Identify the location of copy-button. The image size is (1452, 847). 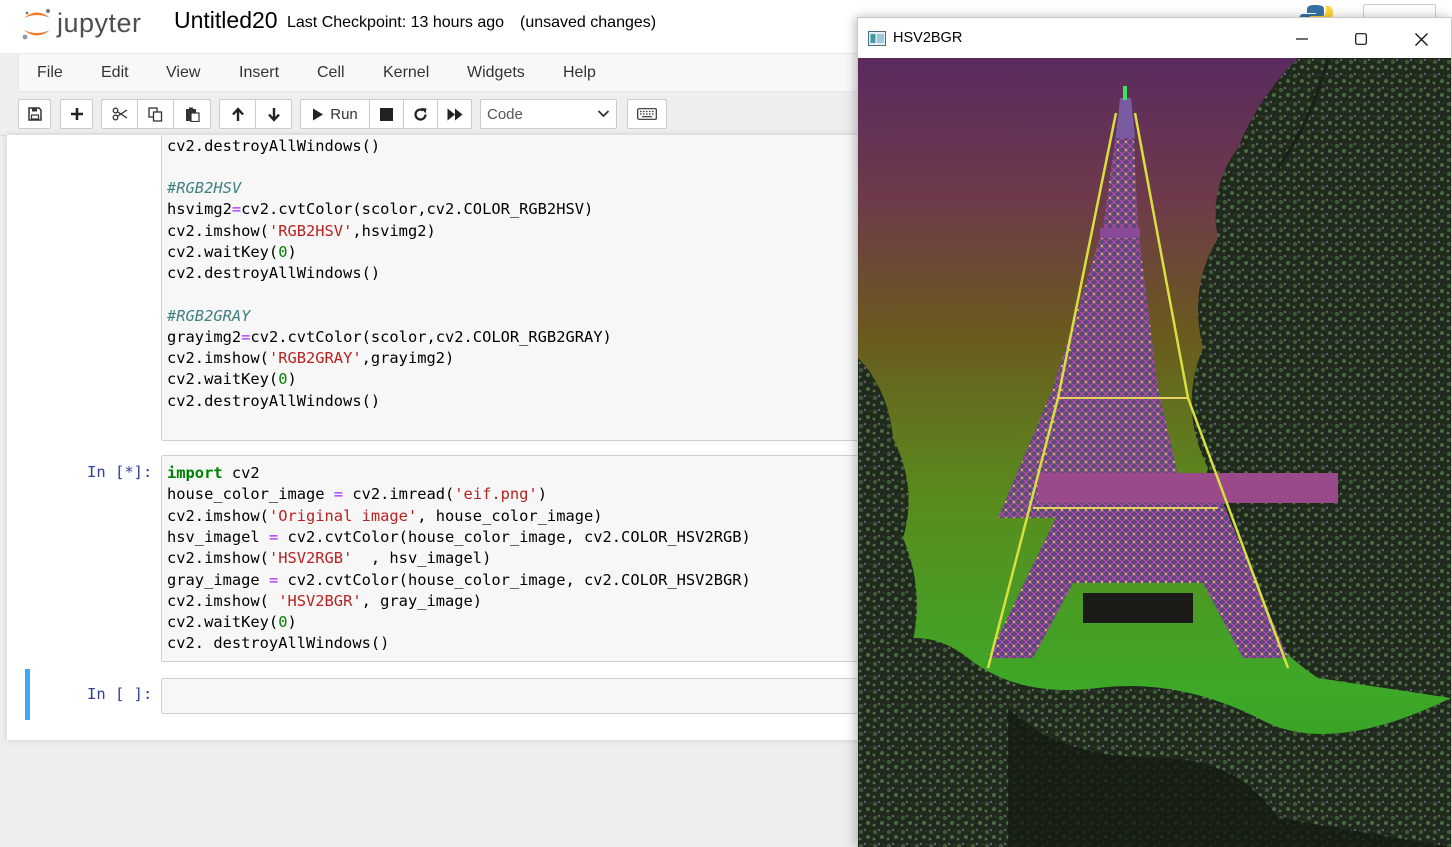
(155, 114).